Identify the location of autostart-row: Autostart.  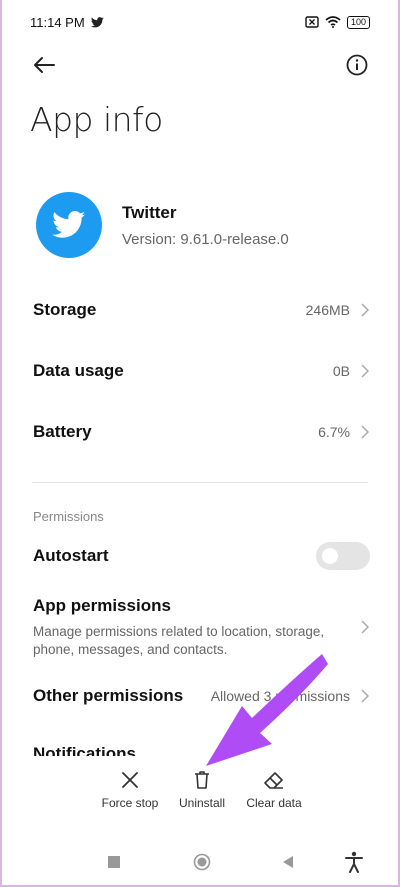
(200, 556).